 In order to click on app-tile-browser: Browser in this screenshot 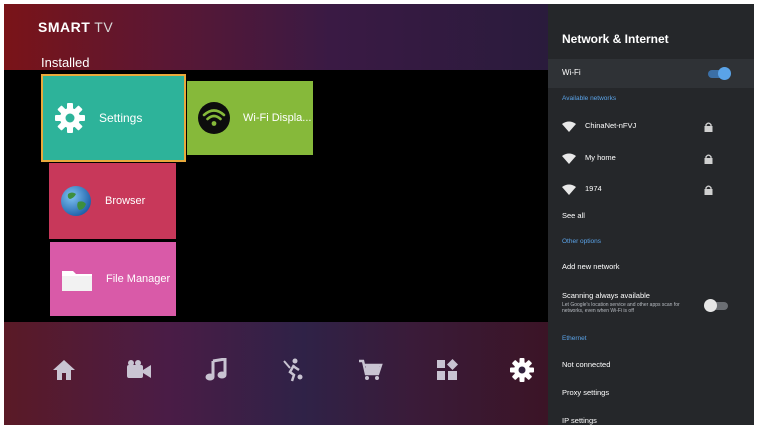, I will do `click(112, 201)`.